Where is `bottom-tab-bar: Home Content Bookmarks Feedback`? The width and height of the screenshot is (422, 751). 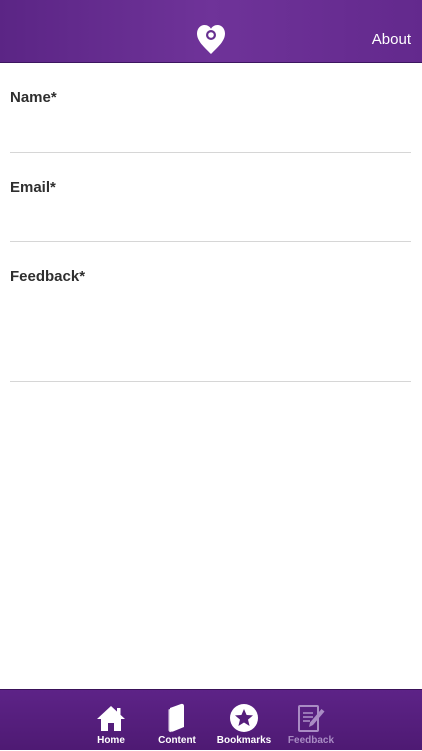
bottom-tab-bar: Home Content Bookmarks Feedback is located at coordinates (211, 719).